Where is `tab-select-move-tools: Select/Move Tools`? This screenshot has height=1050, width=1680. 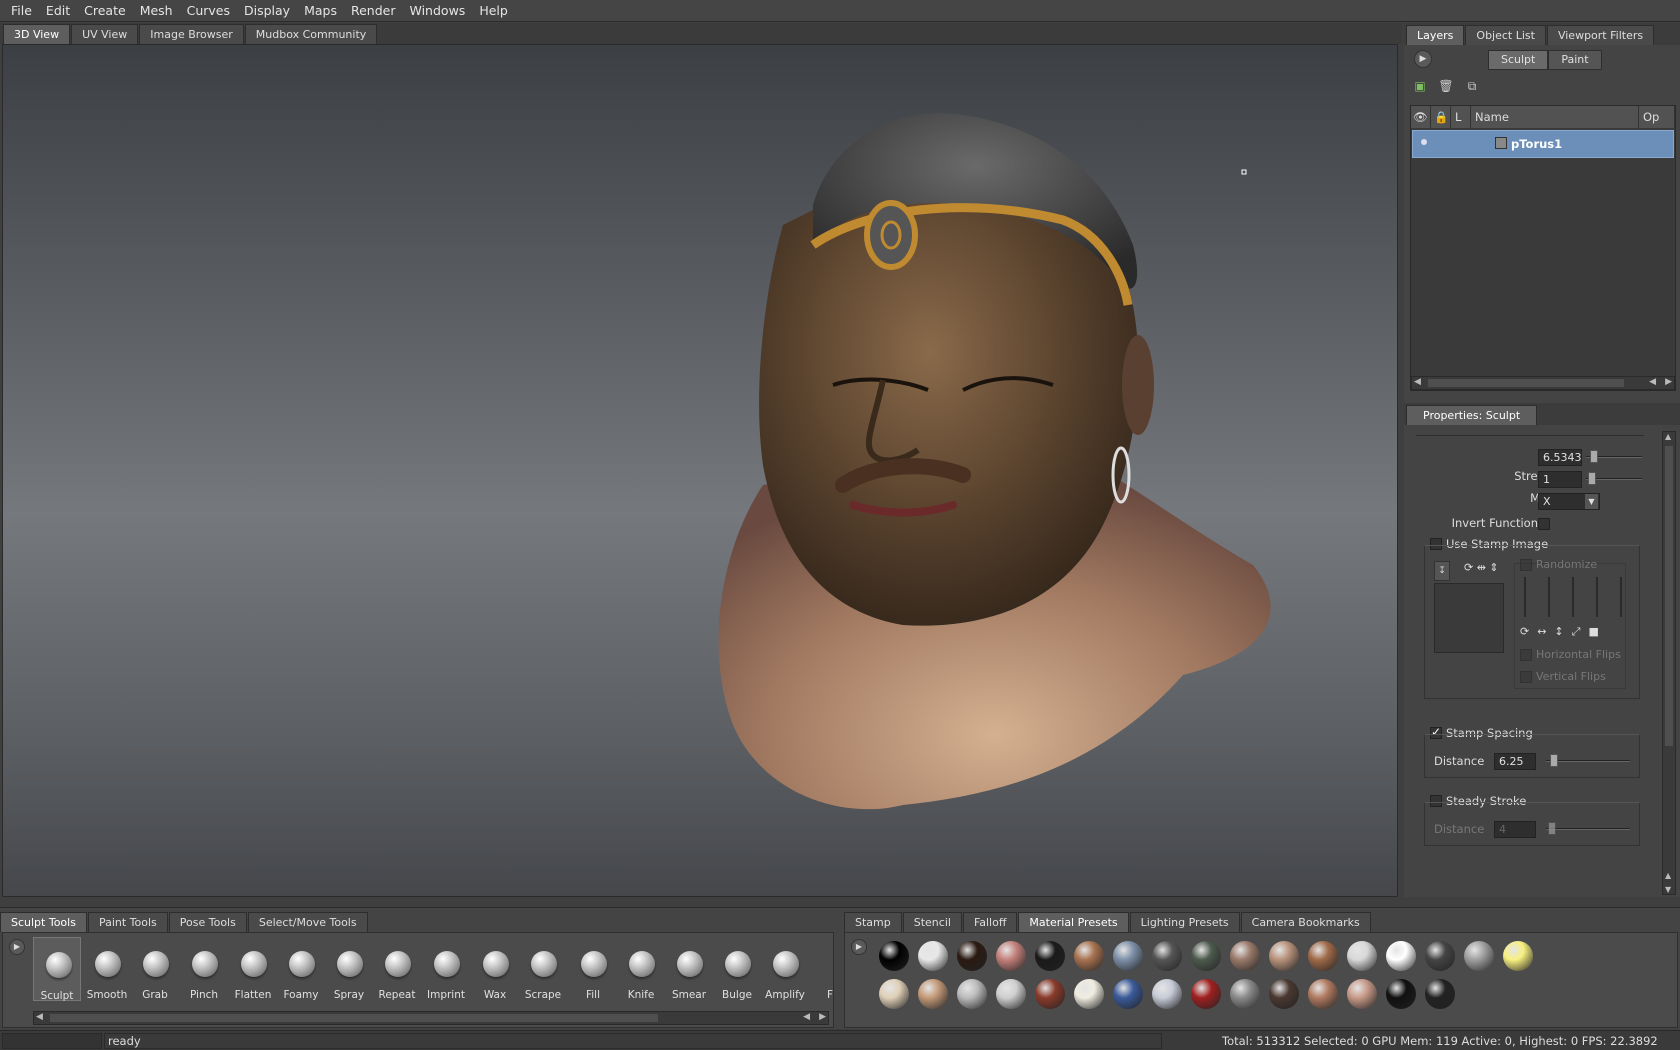 tab-select-move-tools: Select/Move Tools is located at coordinates (307, 922).